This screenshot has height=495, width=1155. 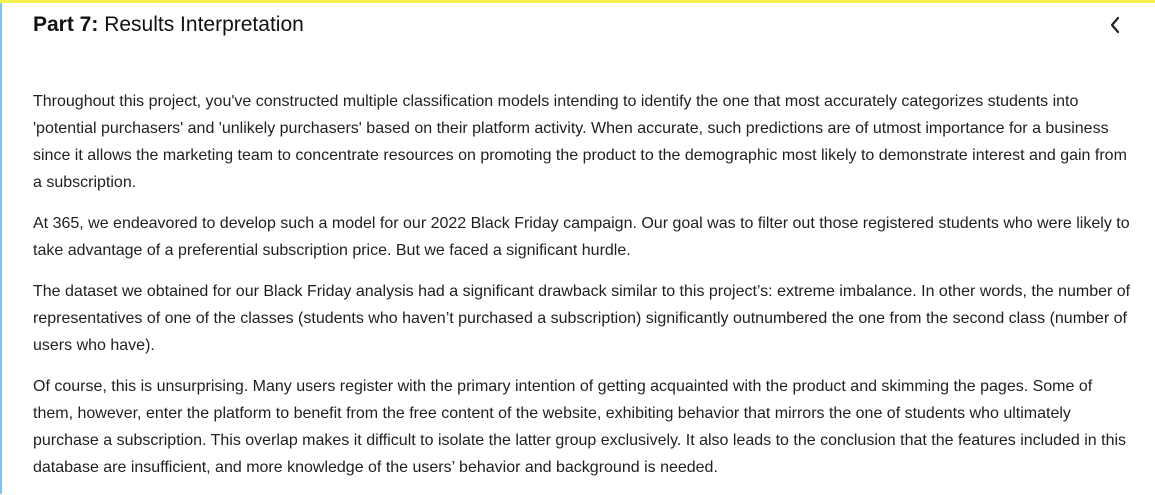 I want to click on collapse-button, so click(x=1115, y=25).